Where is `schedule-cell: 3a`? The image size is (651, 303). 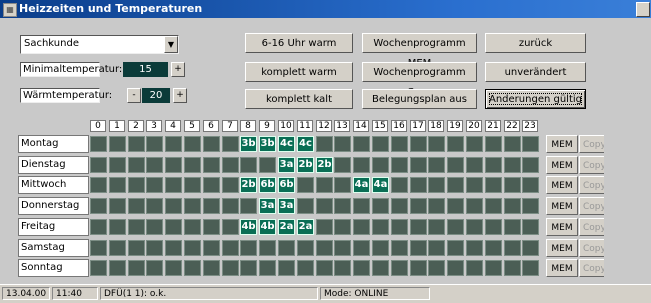 schedule-cell: 3a is located at coordinates (267, 206).